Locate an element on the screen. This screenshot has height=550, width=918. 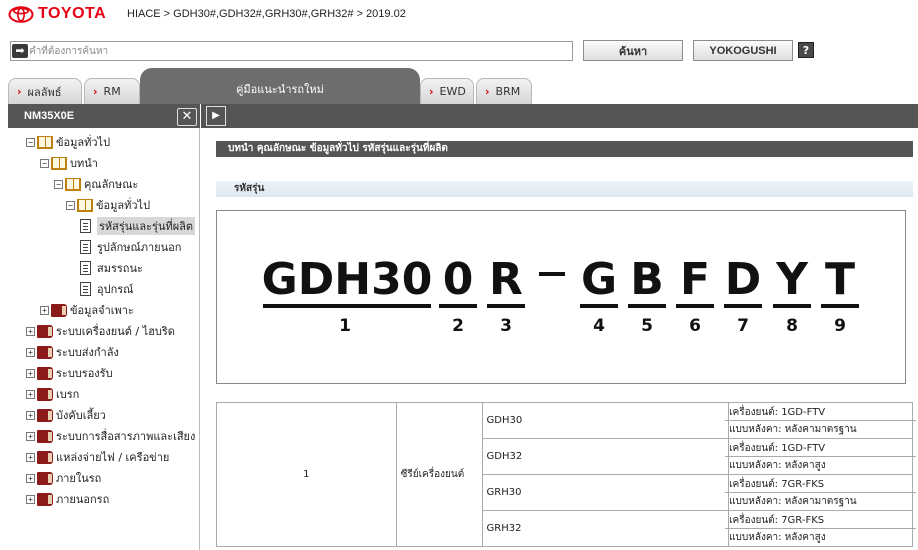
help-icon: ? is located at coordinates (806, 50).